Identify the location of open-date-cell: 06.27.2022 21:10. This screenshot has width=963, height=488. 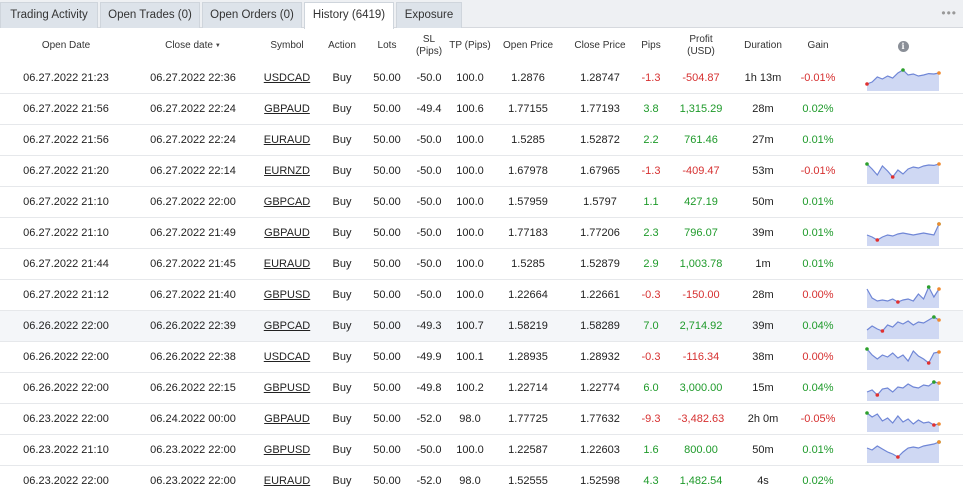
(66, 202).